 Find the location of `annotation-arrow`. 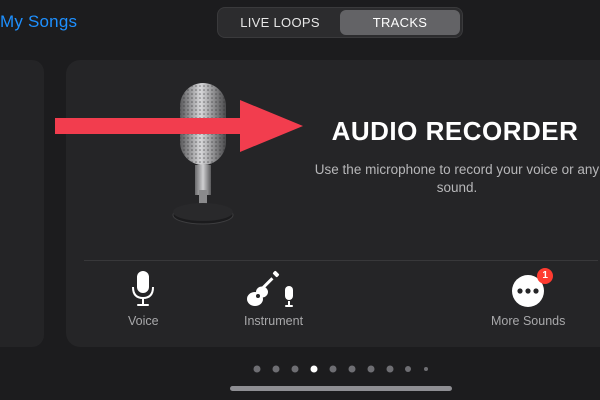

annotation-arrow is located at coordinates (179, 126).